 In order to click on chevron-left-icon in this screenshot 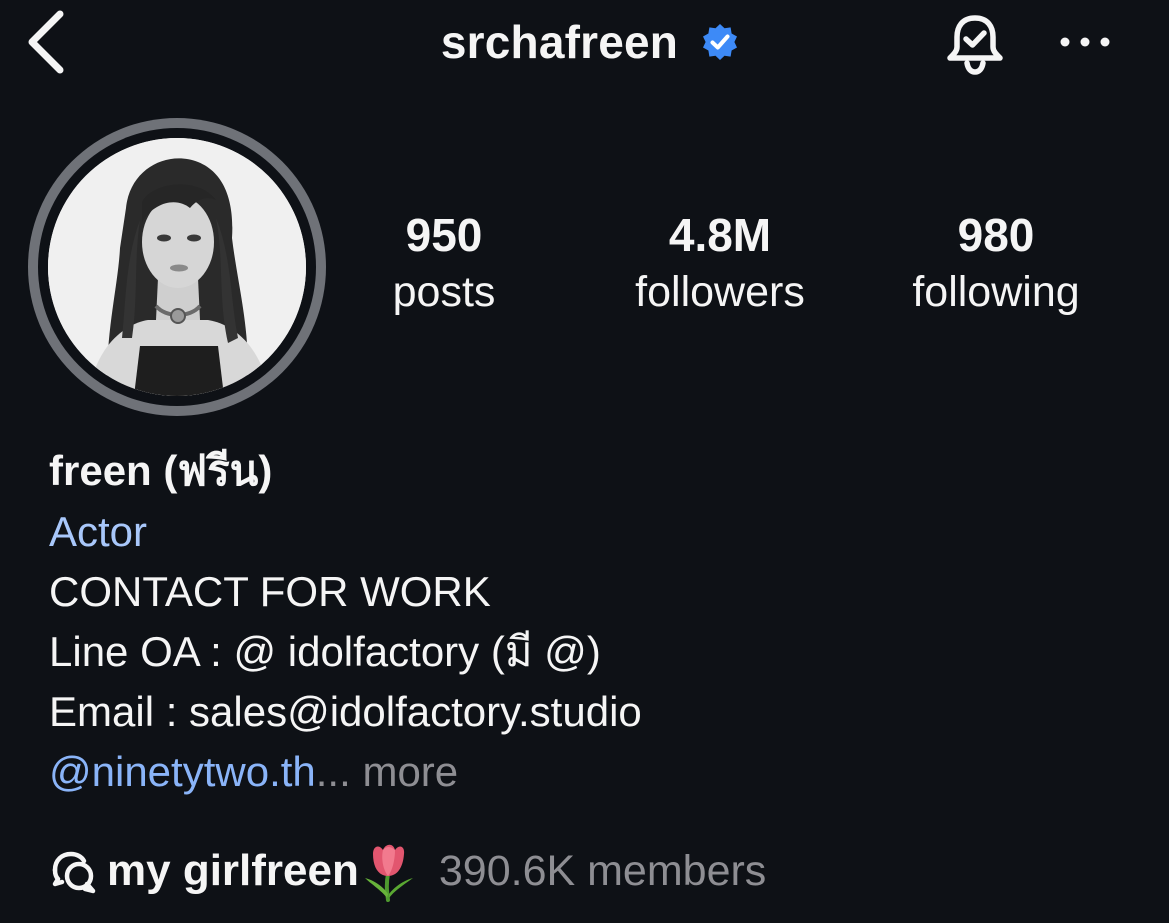, I will do `click(46, 42)`.